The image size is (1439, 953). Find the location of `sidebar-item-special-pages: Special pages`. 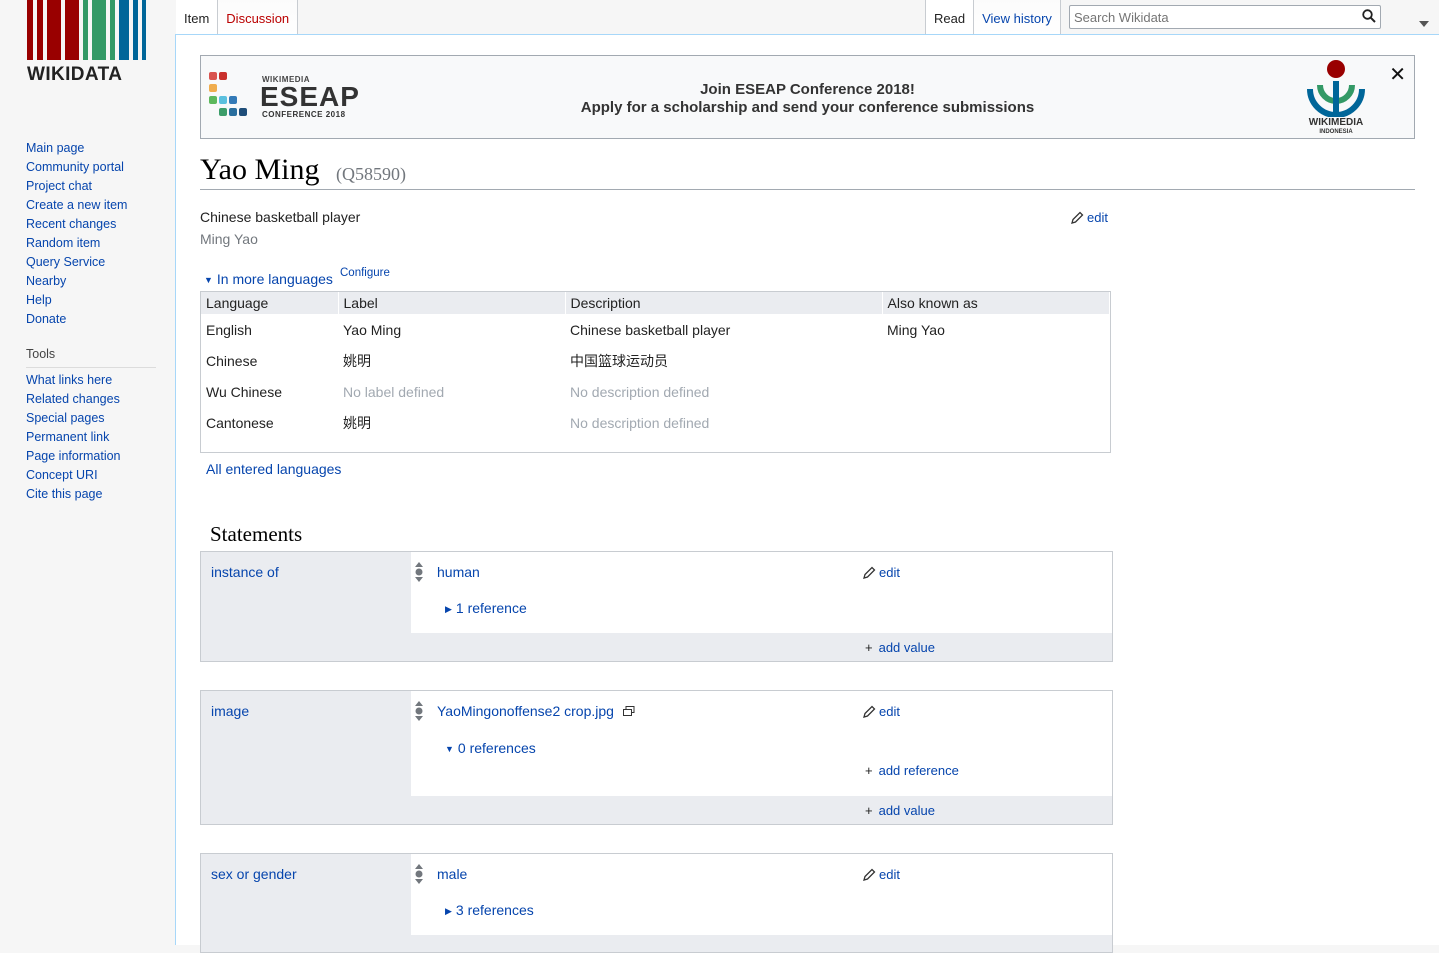

sidebar-item-special-pages: Special pages is located at coordinates (73, 418).